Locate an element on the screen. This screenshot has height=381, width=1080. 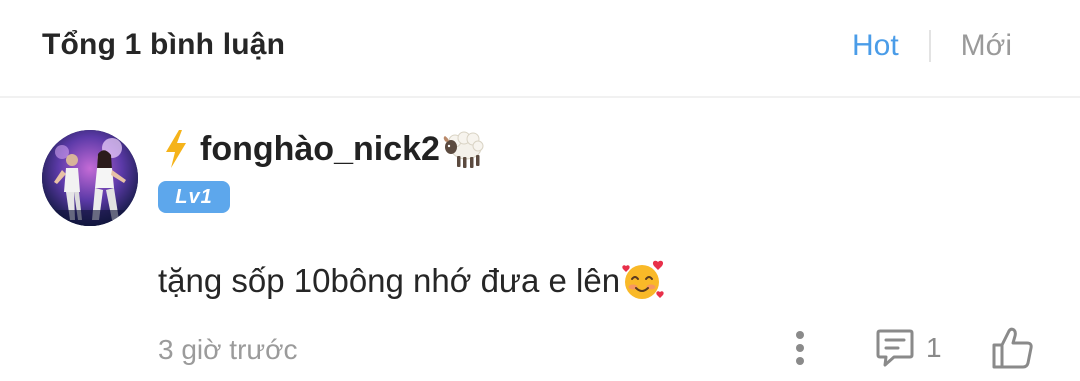
thumbs-up-icon is located at coordinates (1012, 348).